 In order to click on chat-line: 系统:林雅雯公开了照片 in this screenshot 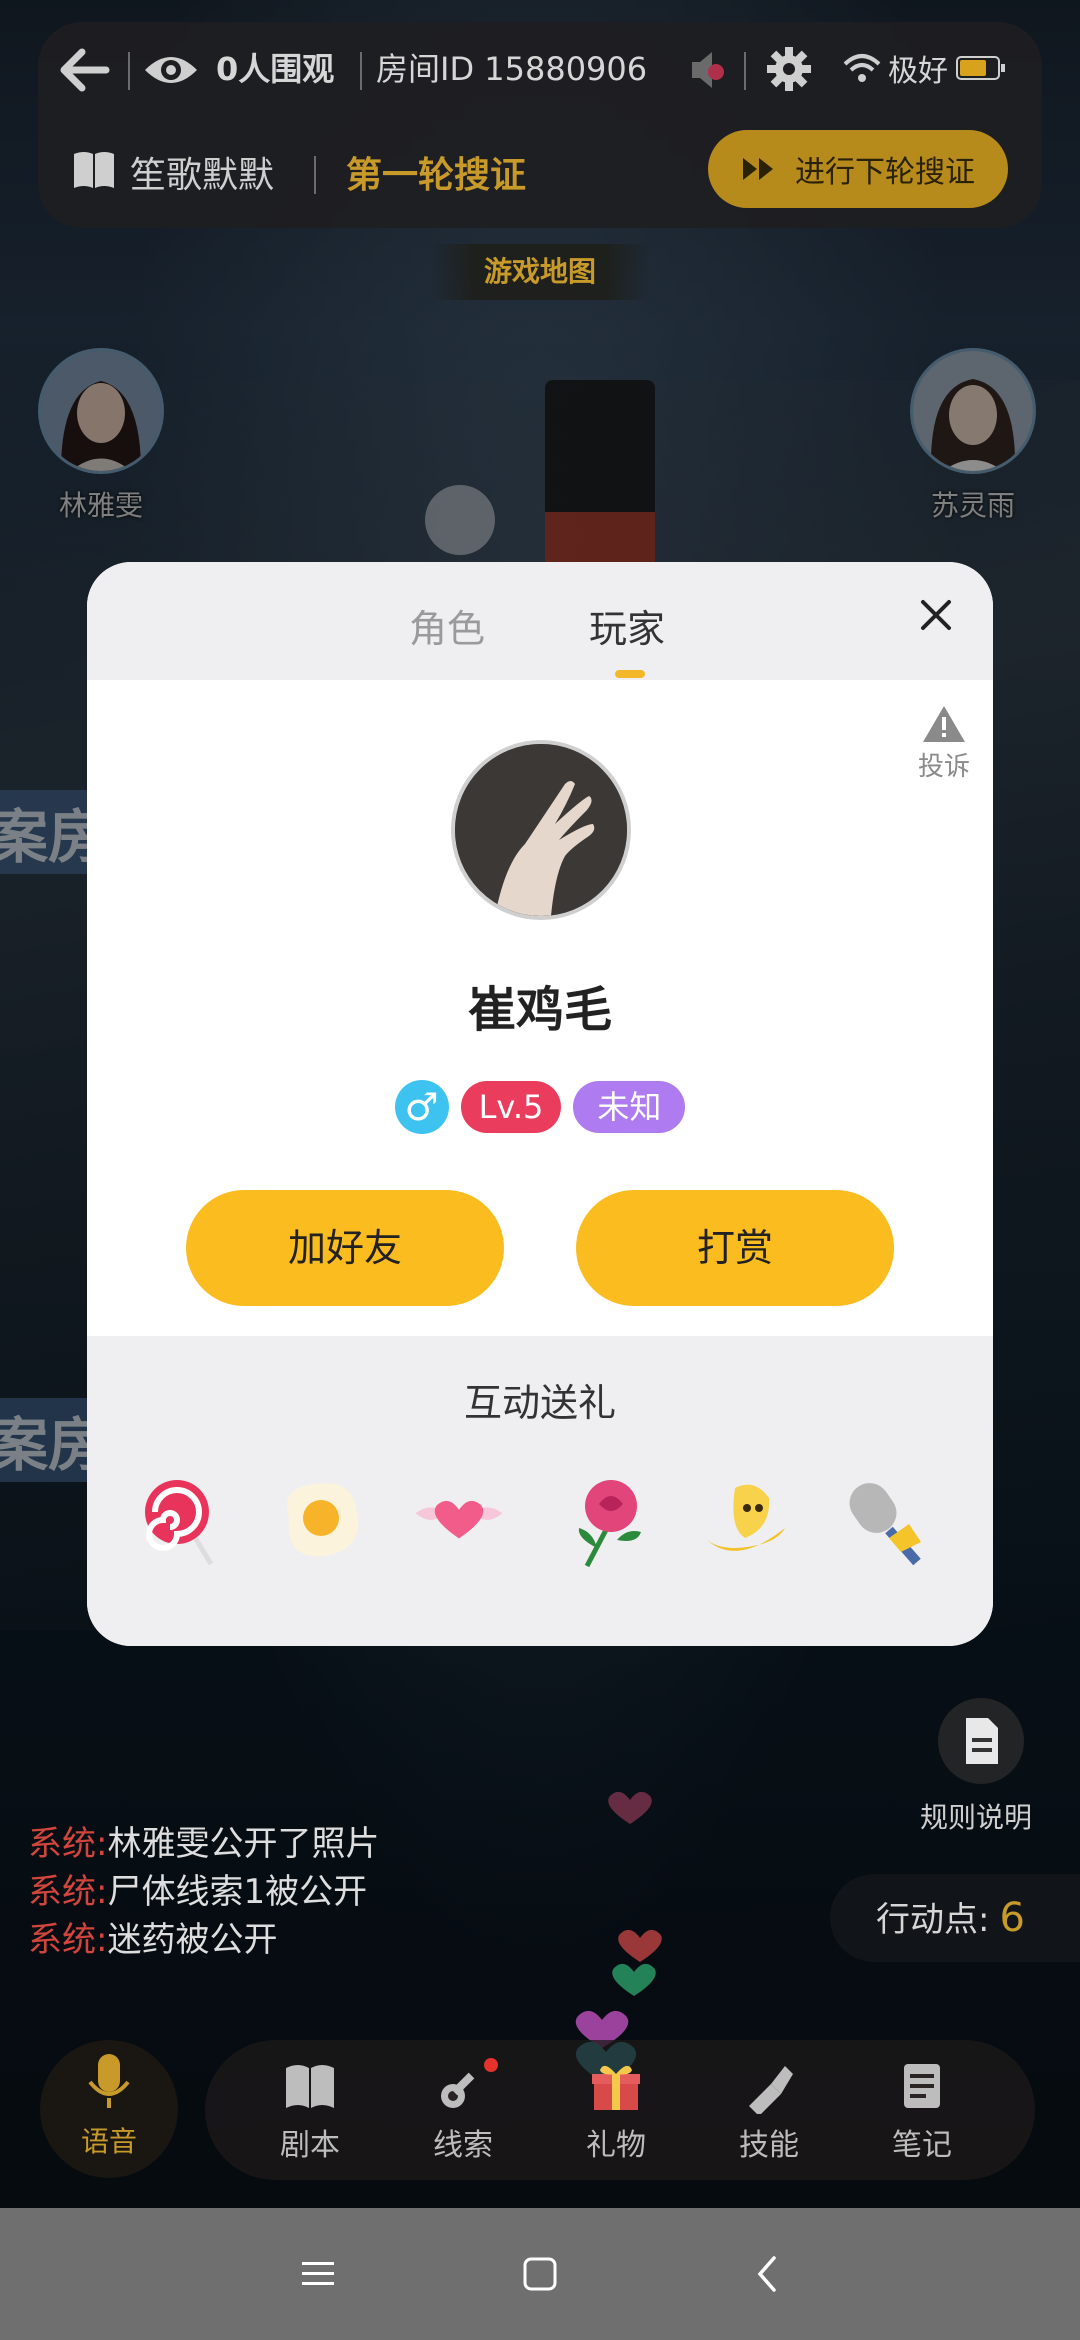, I will do `click(203, 1844)`.